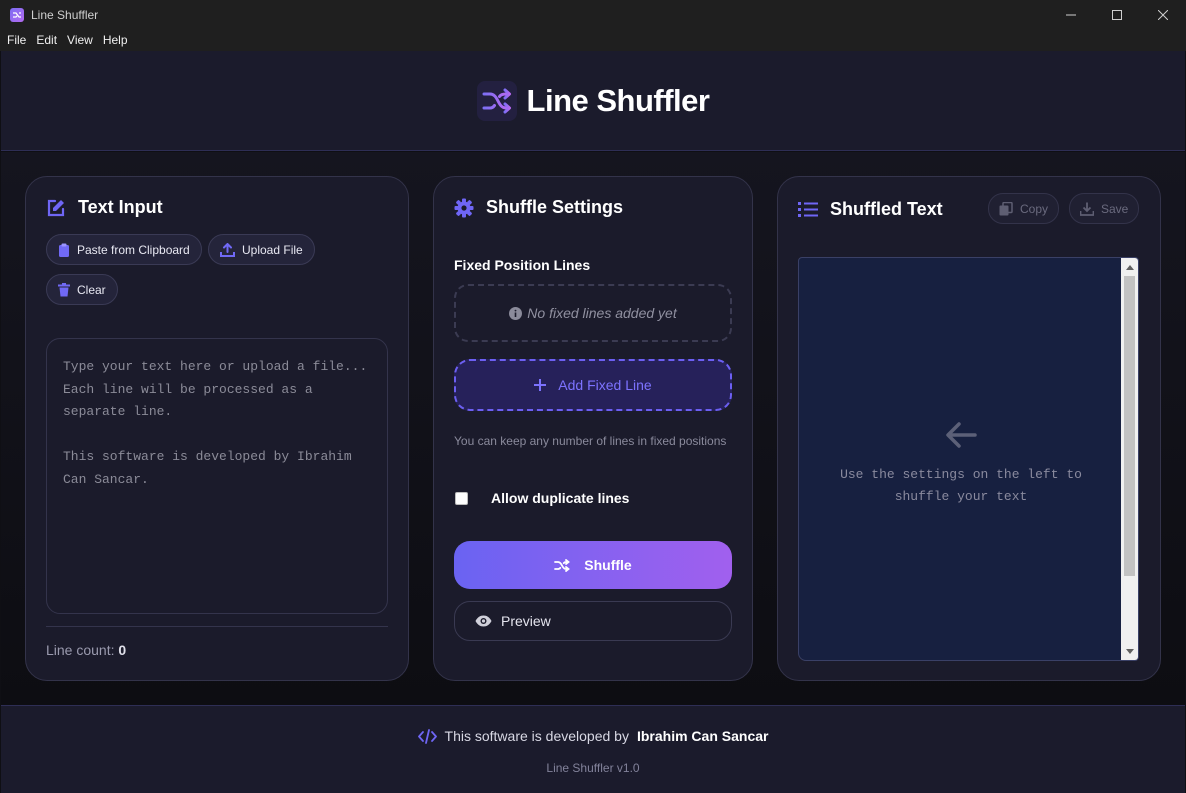 This screenshot has width=1186, height=793. What do you see at coordinates (608, 565) in the screenshot?
I see `shuffle-label: Shuffle` at bounding box center [608, 565].